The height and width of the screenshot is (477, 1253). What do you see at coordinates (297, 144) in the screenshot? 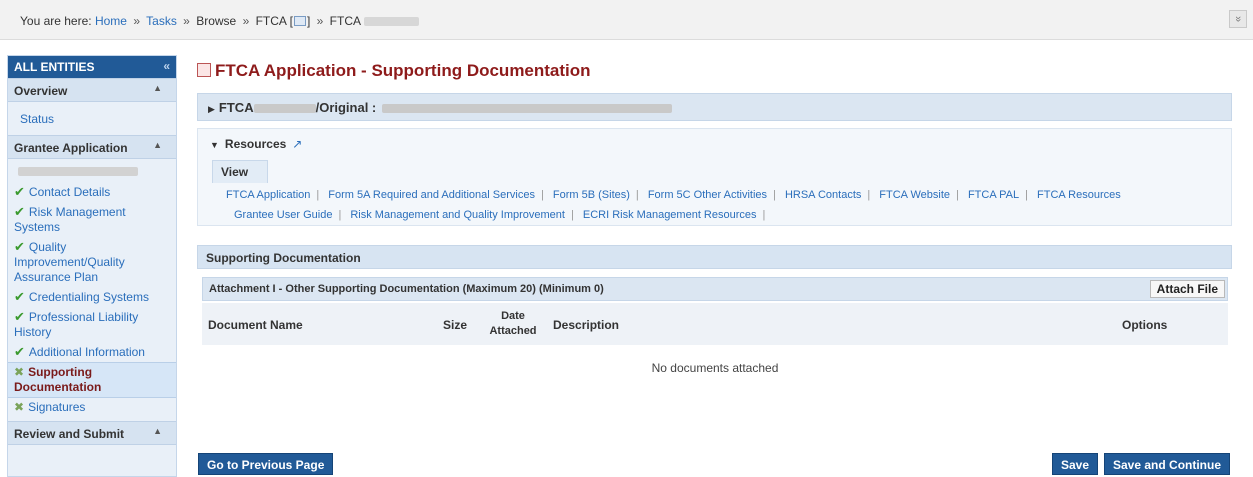
I see `external-link-icon: ↗` at bounding box center [297, 144].